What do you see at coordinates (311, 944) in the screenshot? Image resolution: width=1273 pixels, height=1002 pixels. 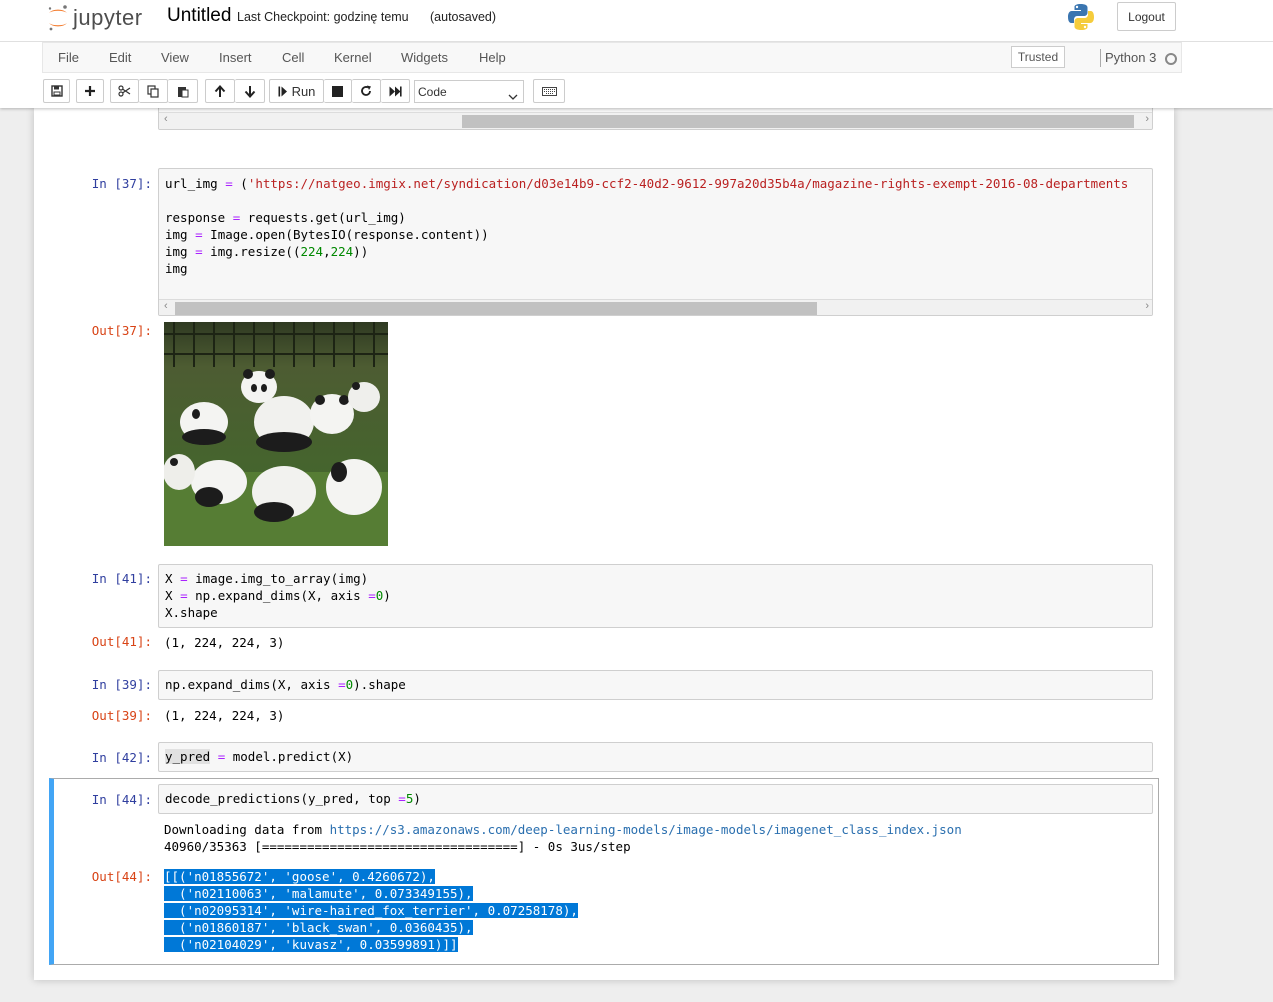 I see `result-line: ('n02104029', 'kuvasz', 0.03599891)]]` at bounding box center [311, 944].